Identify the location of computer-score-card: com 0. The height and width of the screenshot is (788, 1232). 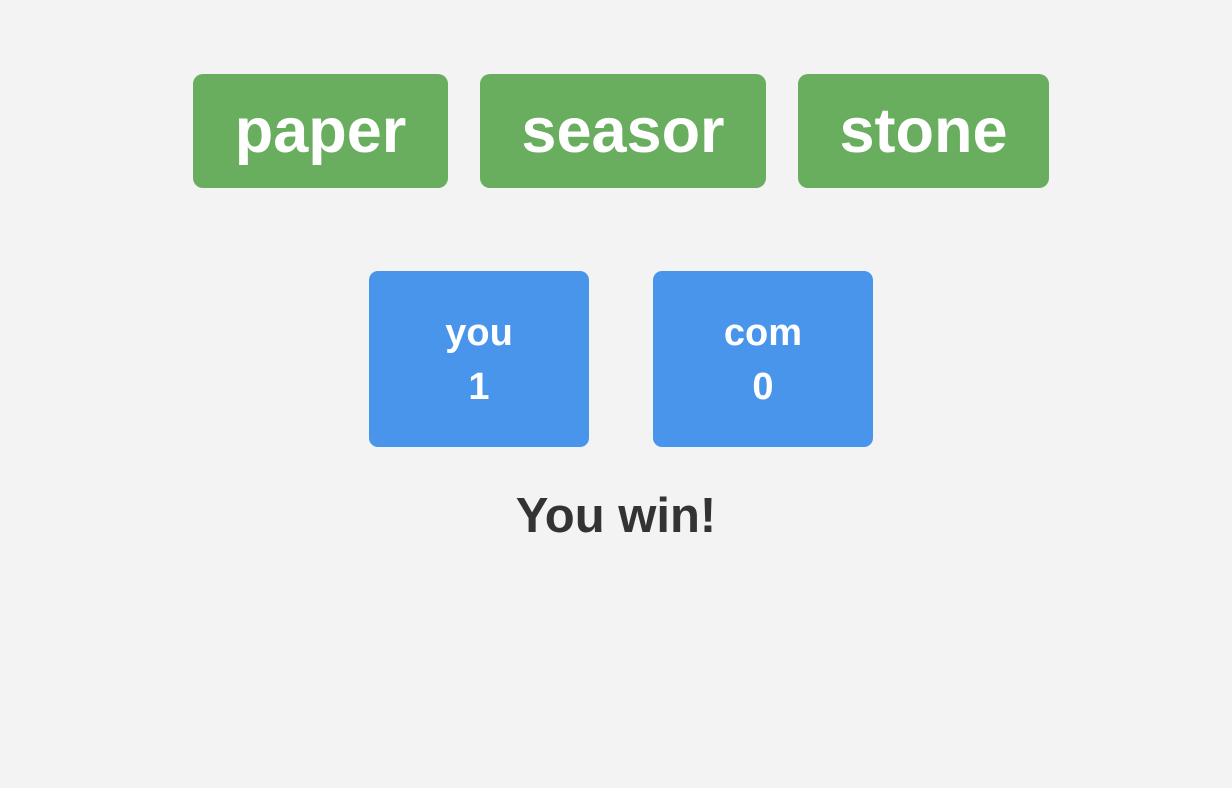
(763, 359).